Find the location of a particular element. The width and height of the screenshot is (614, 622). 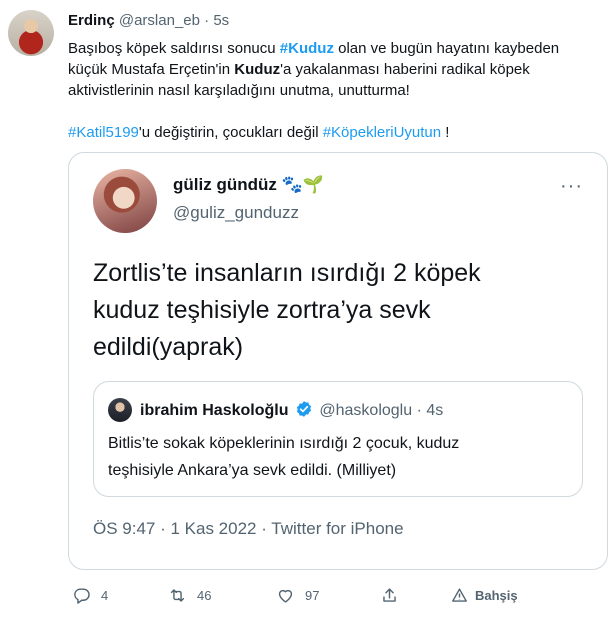

nested-header: ibrahim Haskoloğlu @haskologlu · 4s is located at coordinates (291, 410).